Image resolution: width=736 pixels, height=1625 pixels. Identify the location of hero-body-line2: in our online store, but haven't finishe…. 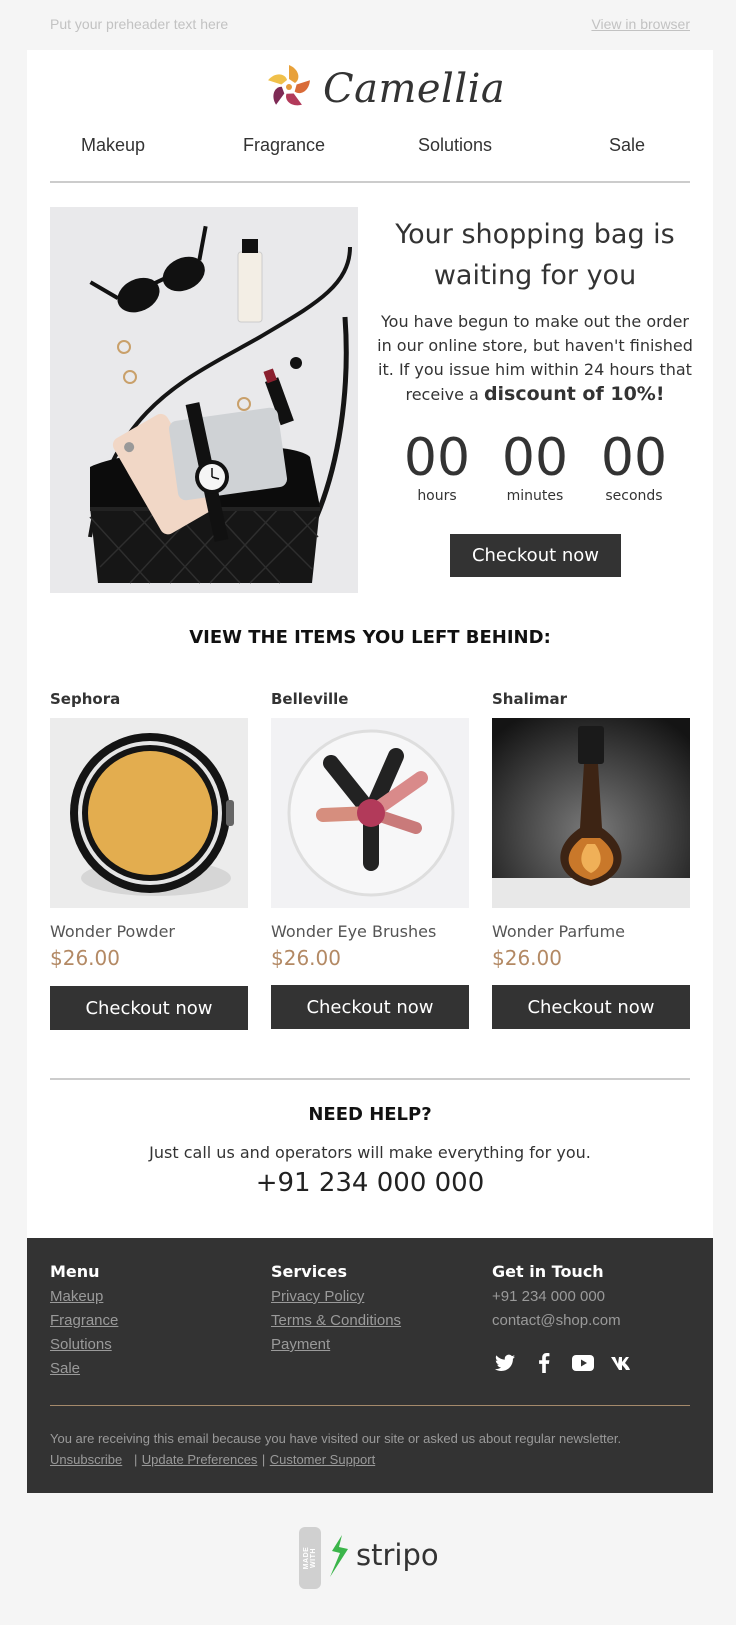
(535, 345).